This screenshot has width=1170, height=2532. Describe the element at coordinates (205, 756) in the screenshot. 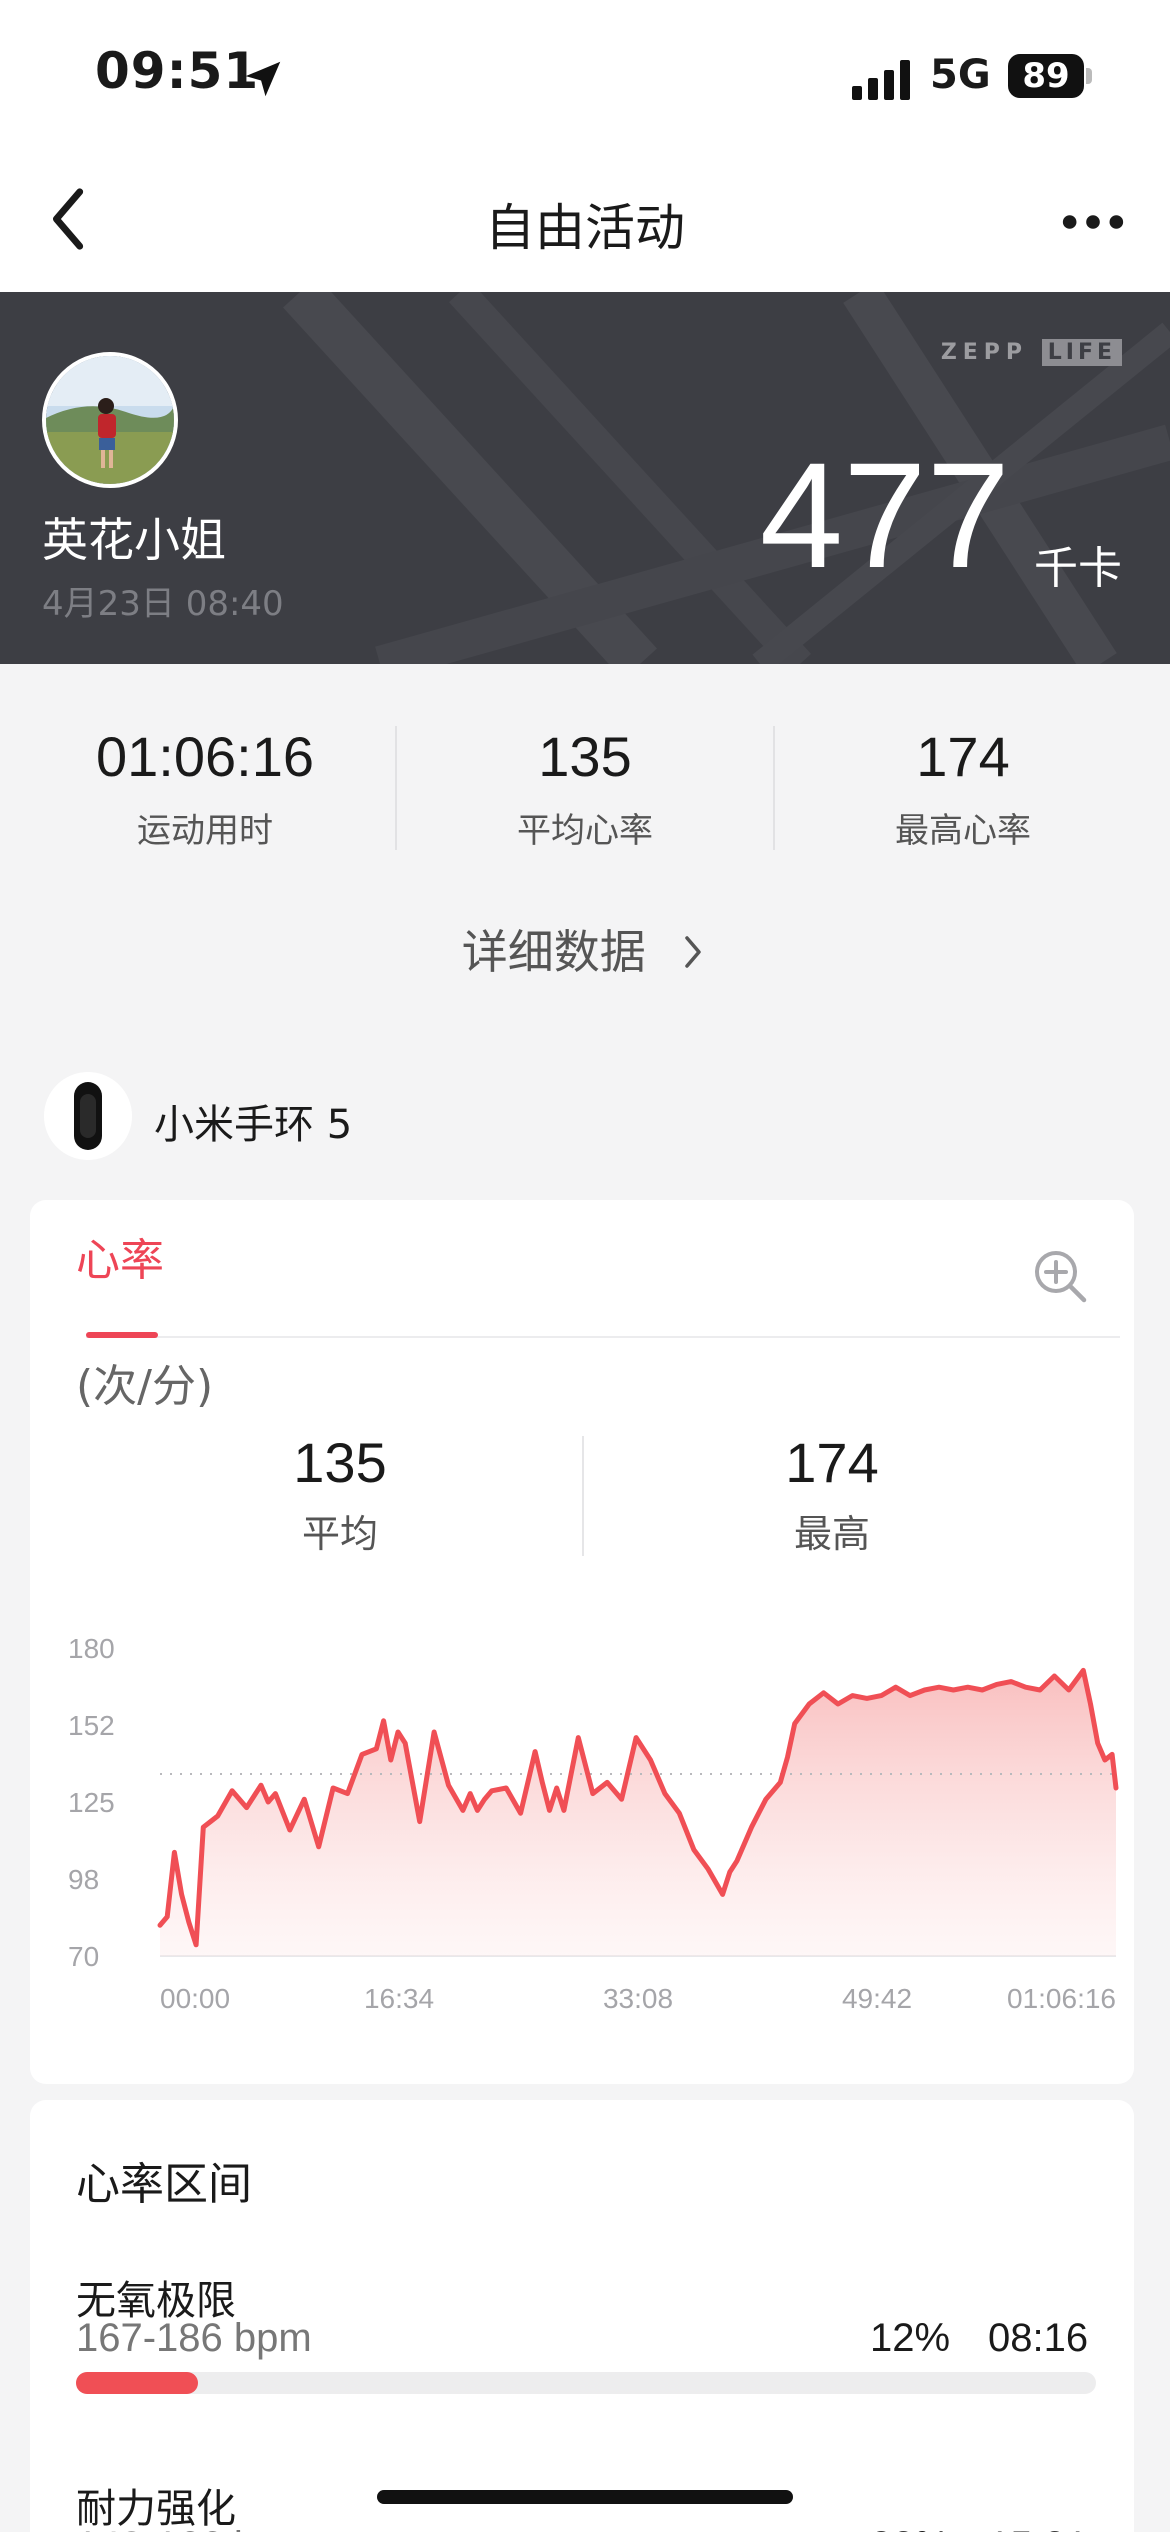

I see `duration-value: 01:06:16` at that location.